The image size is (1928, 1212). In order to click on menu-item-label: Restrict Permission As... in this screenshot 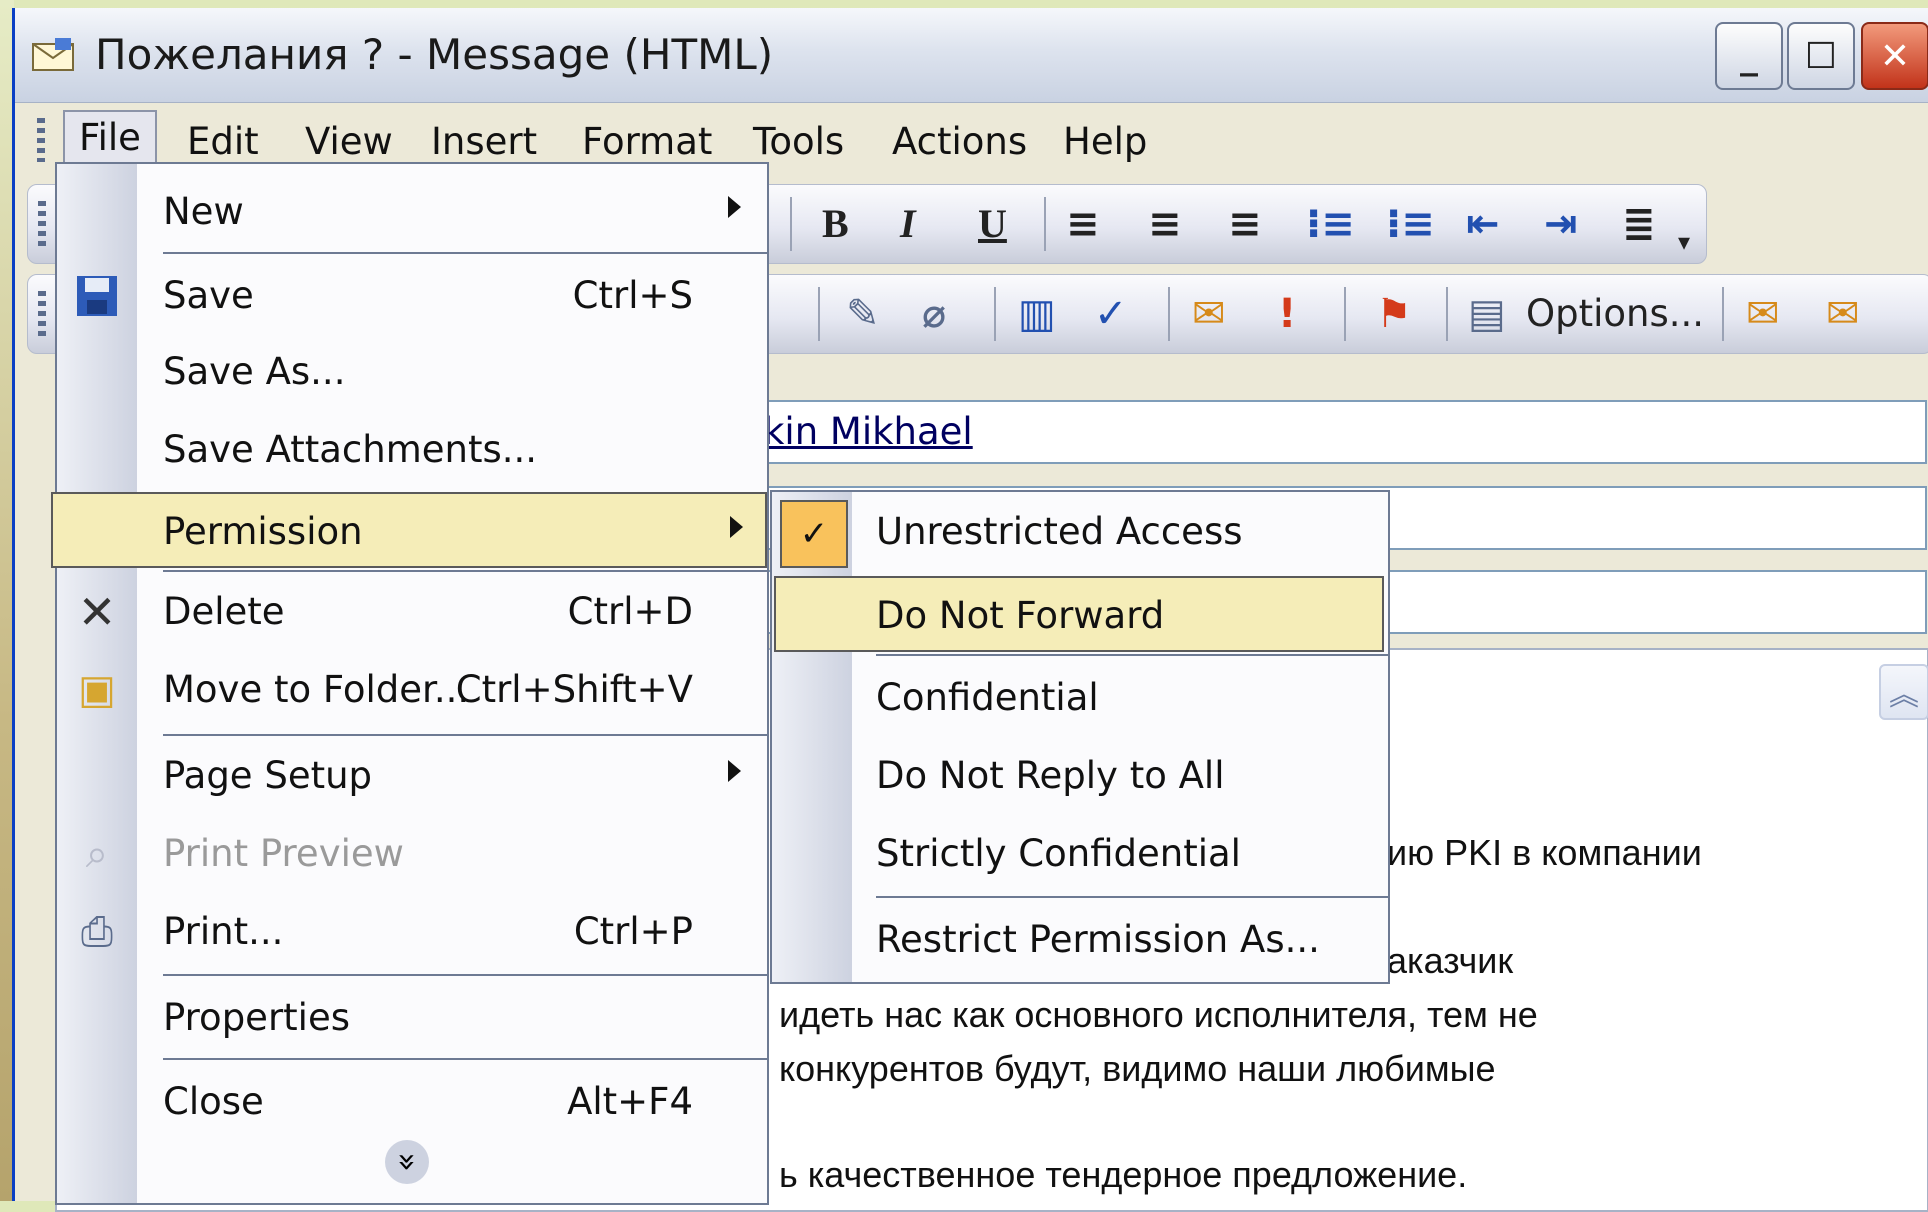, I will do `click(1098, 939)`.